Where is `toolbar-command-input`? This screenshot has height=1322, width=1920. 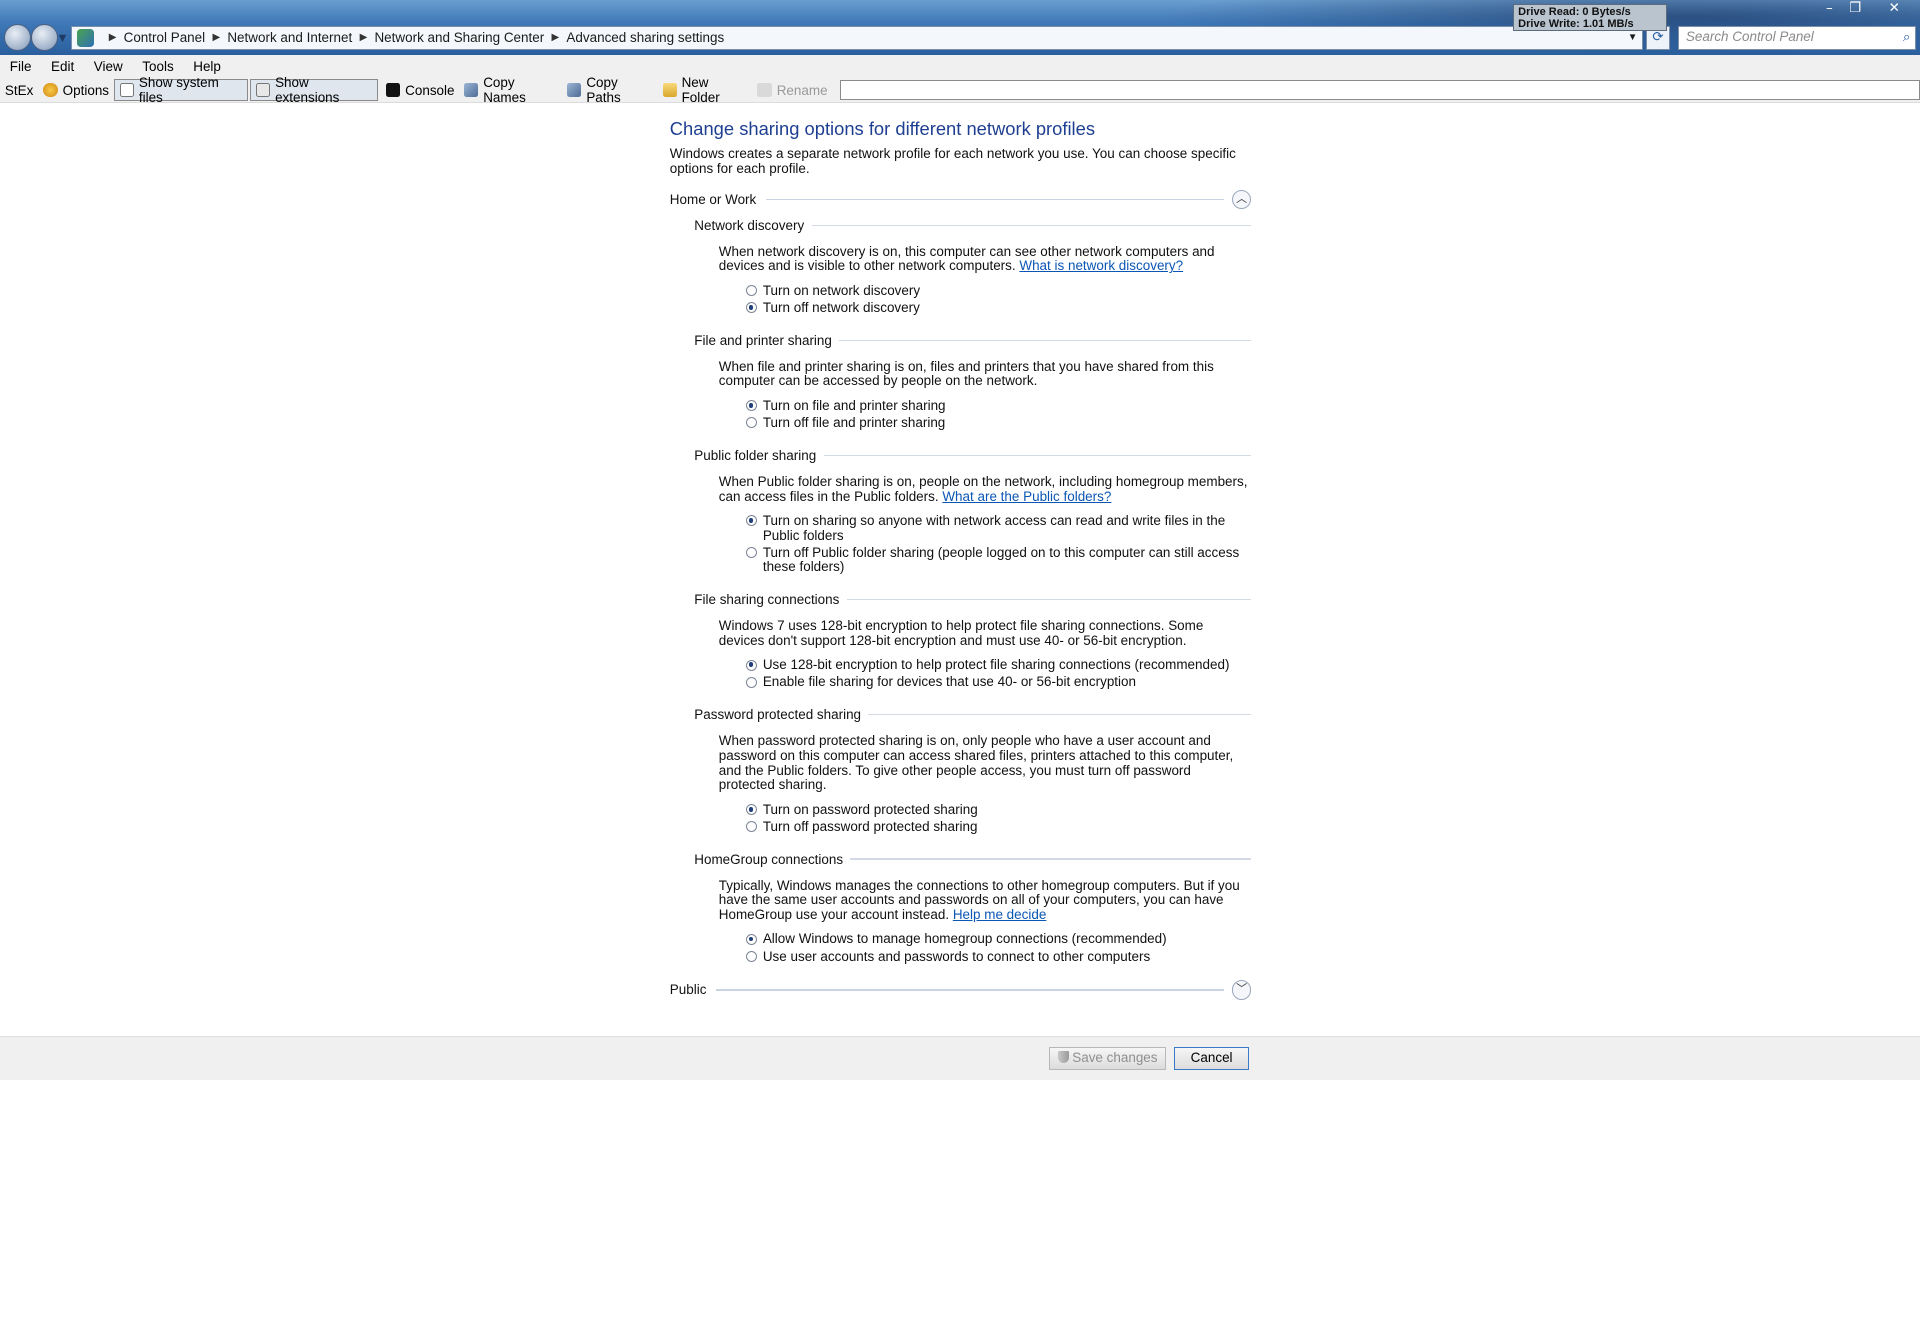
toolbar-command-input is located at coordinates (1379, 90).